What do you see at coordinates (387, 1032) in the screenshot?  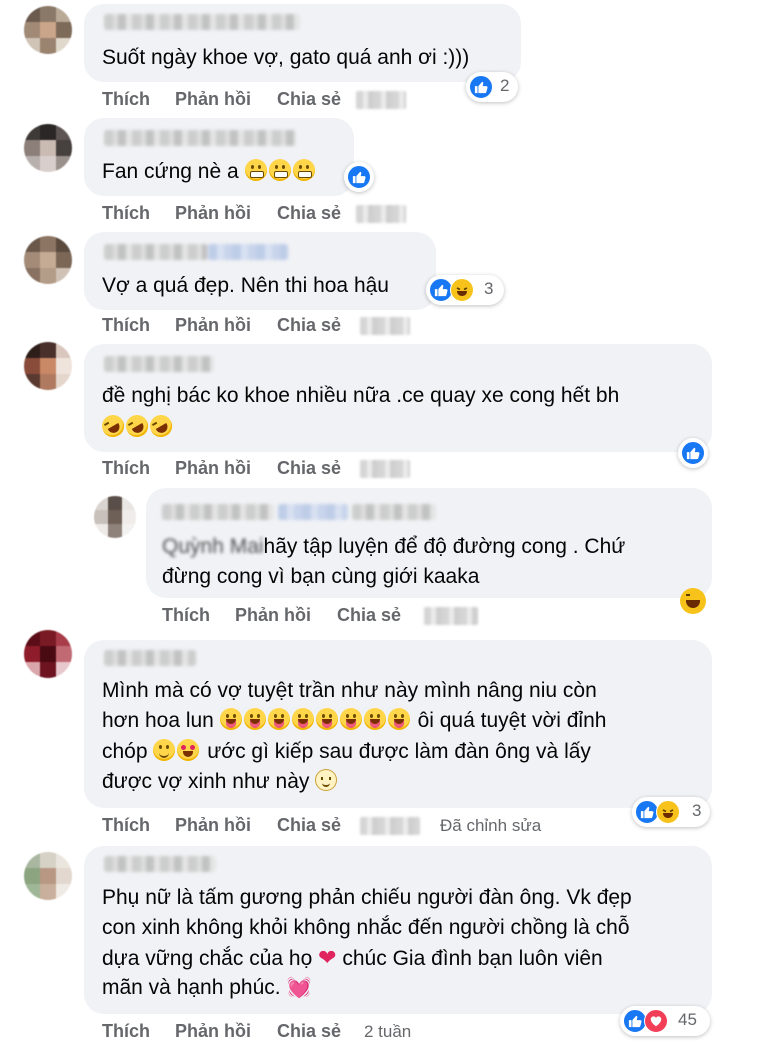 I see `timestamp: 2 tuần` at bounding box center [387, 1032].